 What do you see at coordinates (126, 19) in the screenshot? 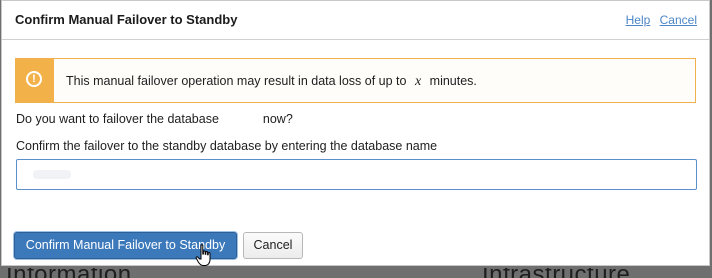
I see `dialog-title: Confirm Manual Failover to Standby` at bounding box center [126, 19].